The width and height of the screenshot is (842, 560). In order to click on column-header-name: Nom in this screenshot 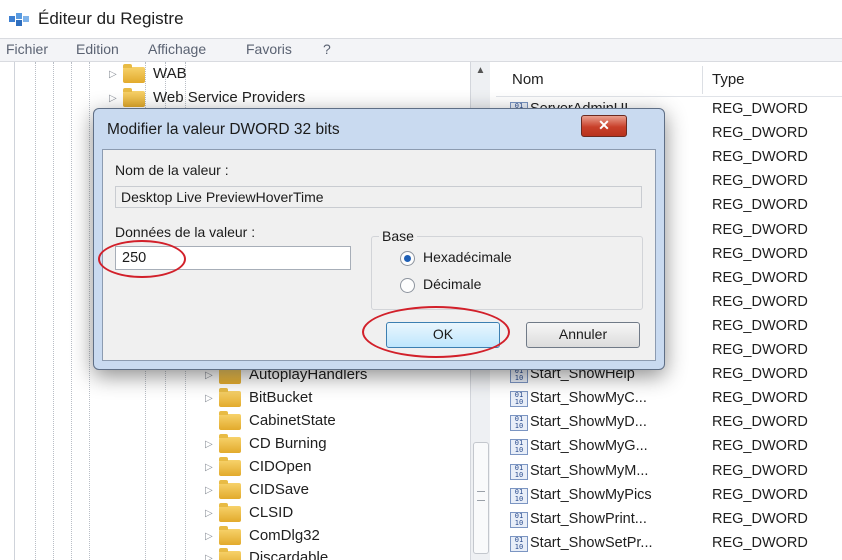, I will do `click(528, 79)`.